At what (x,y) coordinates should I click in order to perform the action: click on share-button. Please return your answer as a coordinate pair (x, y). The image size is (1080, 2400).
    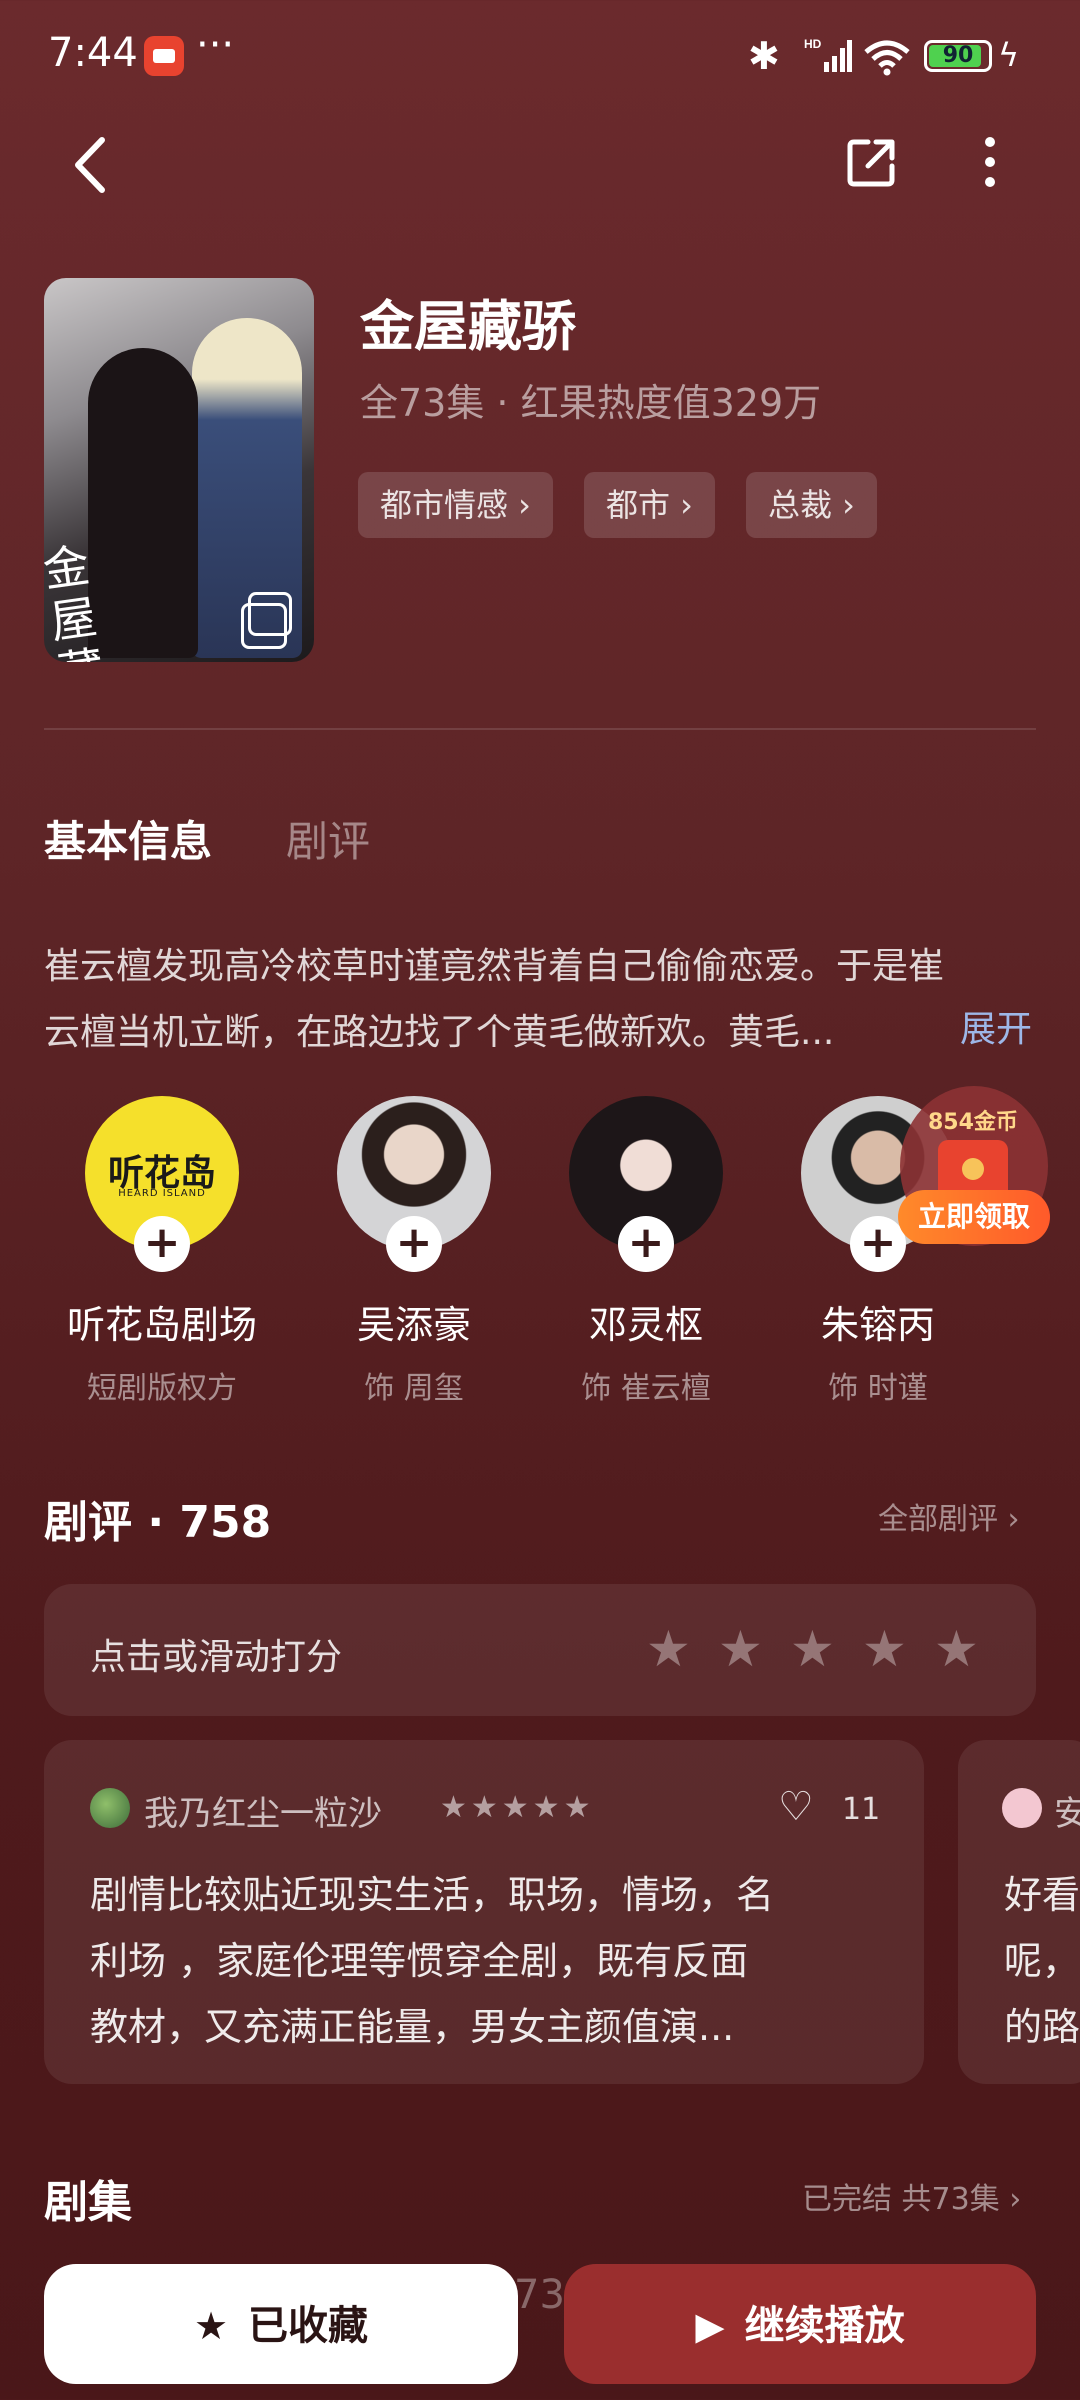
    Looking at the image, I should click on (872, 162).